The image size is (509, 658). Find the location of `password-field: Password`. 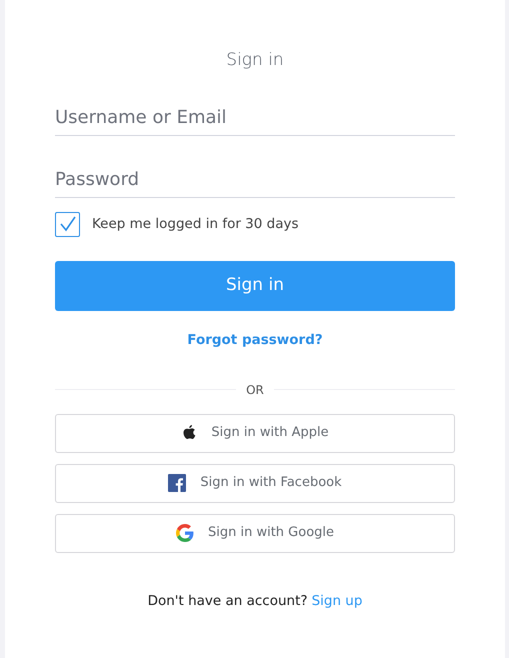

password-field: Password is located at coordinates (255, 180).